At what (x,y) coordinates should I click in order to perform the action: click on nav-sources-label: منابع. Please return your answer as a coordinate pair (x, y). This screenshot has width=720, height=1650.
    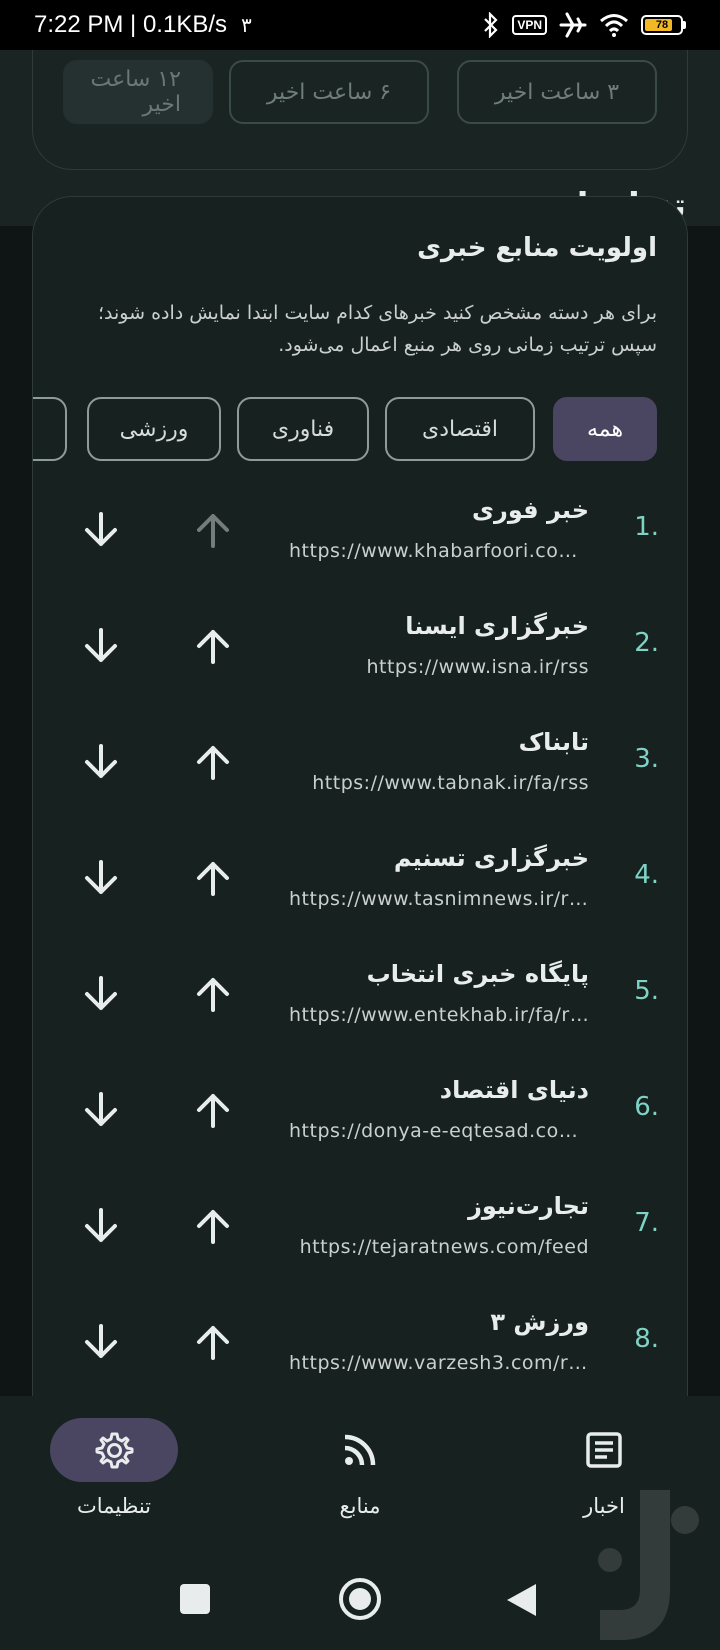
    Looking at the image, I should click on (360, 1506).